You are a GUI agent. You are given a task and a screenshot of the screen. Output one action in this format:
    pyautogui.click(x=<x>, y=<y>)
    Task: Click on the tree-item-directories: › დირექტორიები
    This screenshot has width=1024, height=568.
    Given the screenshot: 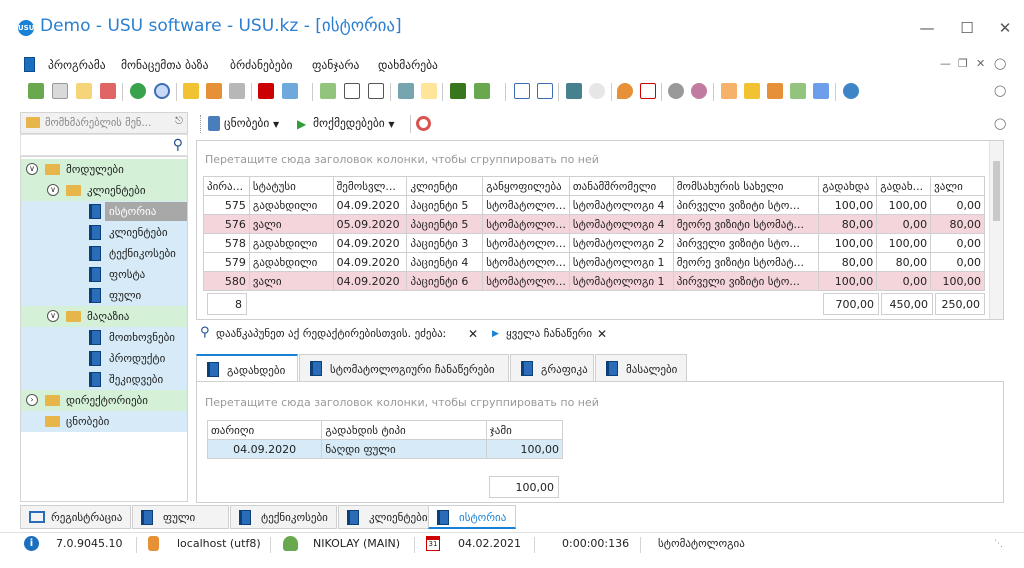 What is the action you would take?
    pyautogui.click(x=104, y=400)
    